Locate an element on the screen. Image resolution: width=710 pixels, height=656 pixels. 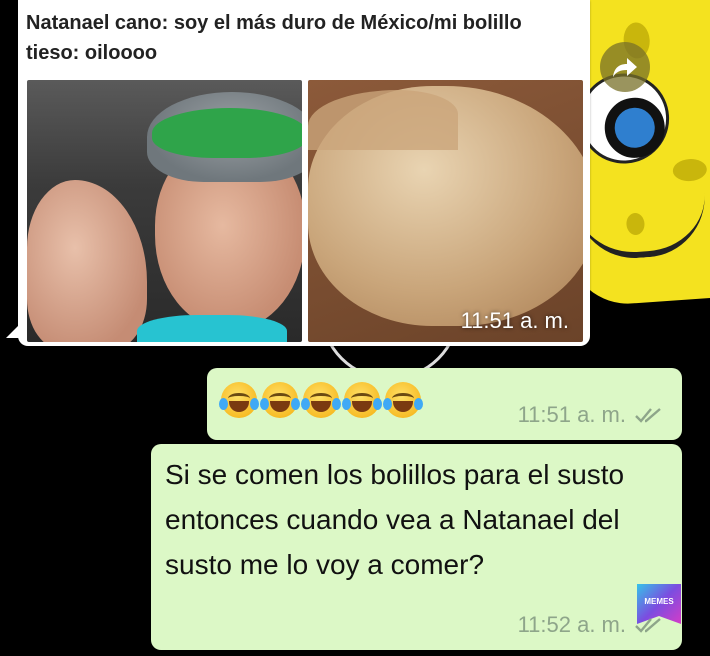
message-meta: 11:52 a. m. is located at coordinates (591, 625).